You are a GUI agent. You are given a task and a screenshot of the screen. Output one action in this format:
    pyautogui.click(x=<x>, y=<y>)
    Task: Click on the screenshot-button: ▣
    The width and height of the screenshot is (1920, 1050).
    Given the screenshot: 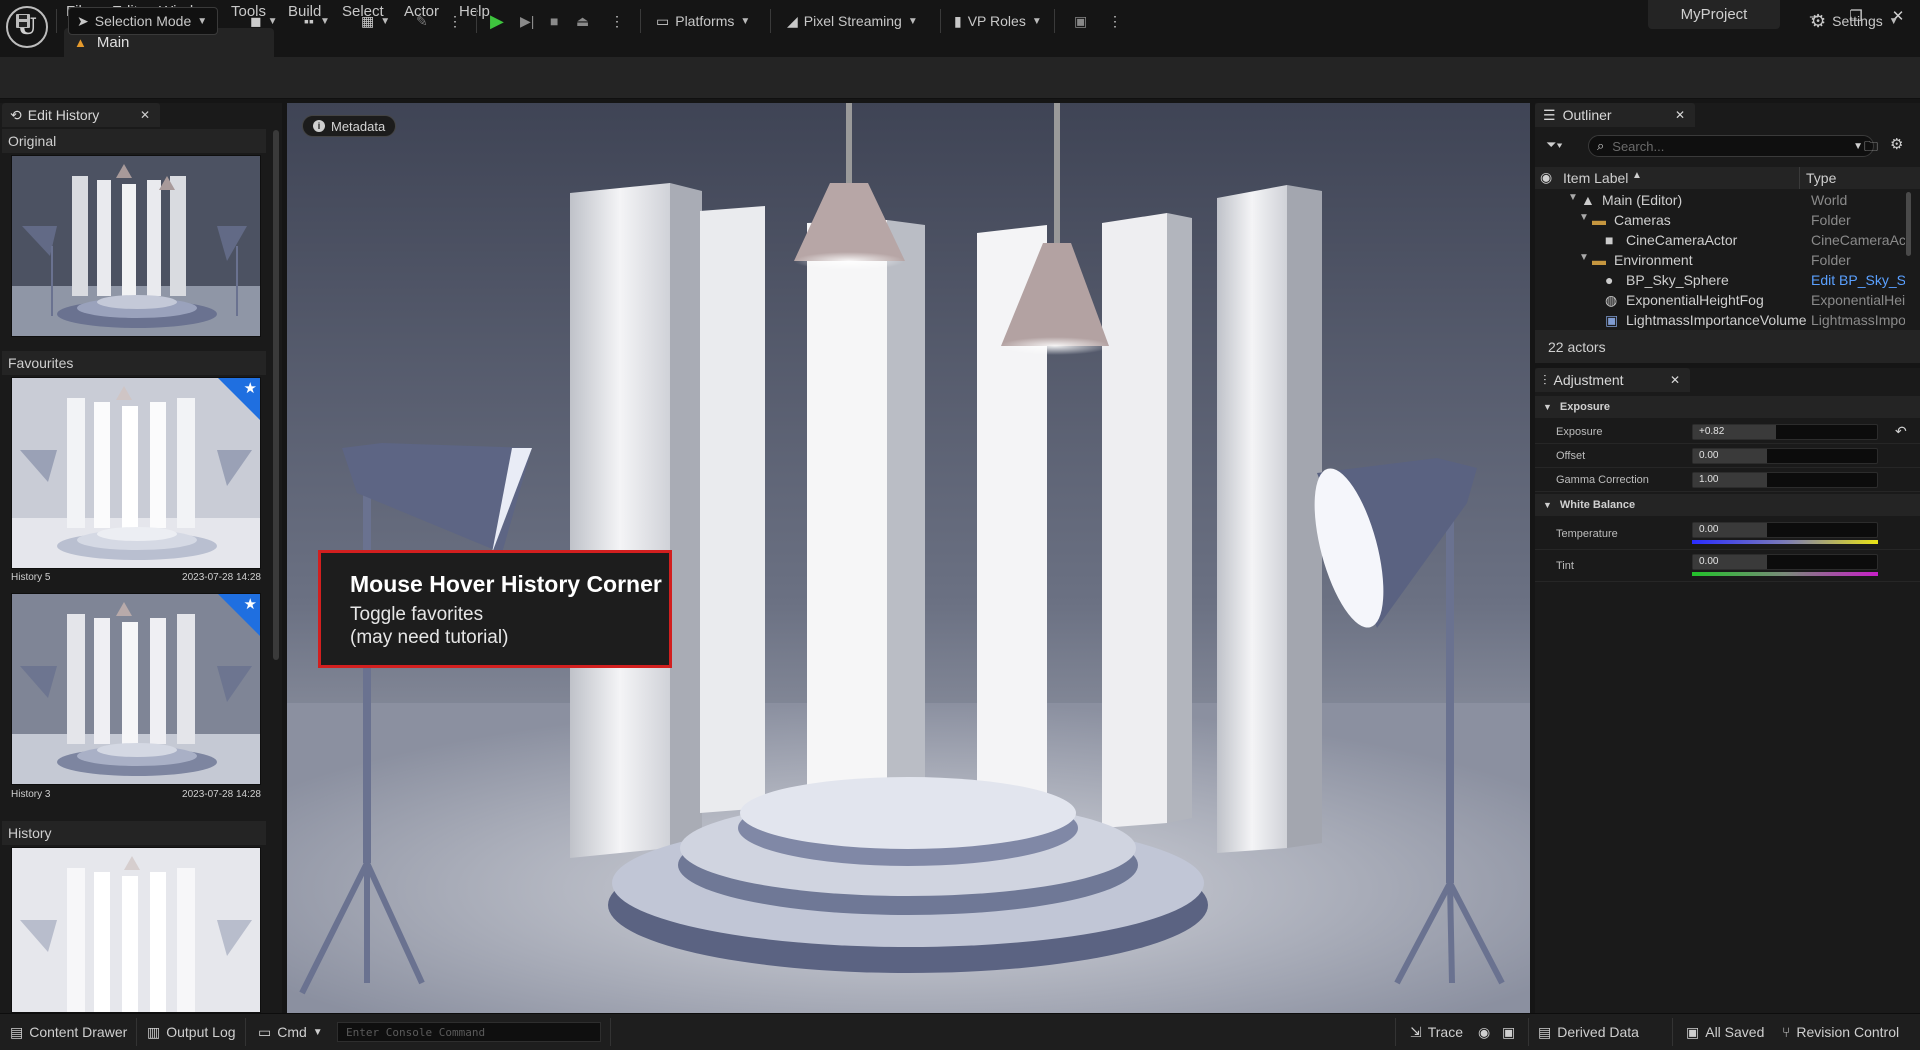 What is the action you would take?
    pyautogui.click(x=1508, y=1032)
    